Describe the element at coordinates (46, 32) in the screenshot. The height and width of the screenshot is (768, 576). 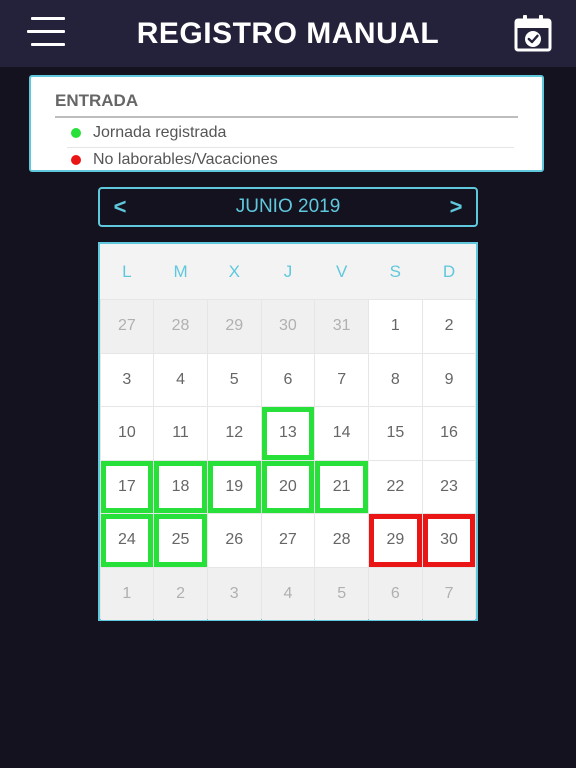
I see `hamburger-menu-icon` at that location.